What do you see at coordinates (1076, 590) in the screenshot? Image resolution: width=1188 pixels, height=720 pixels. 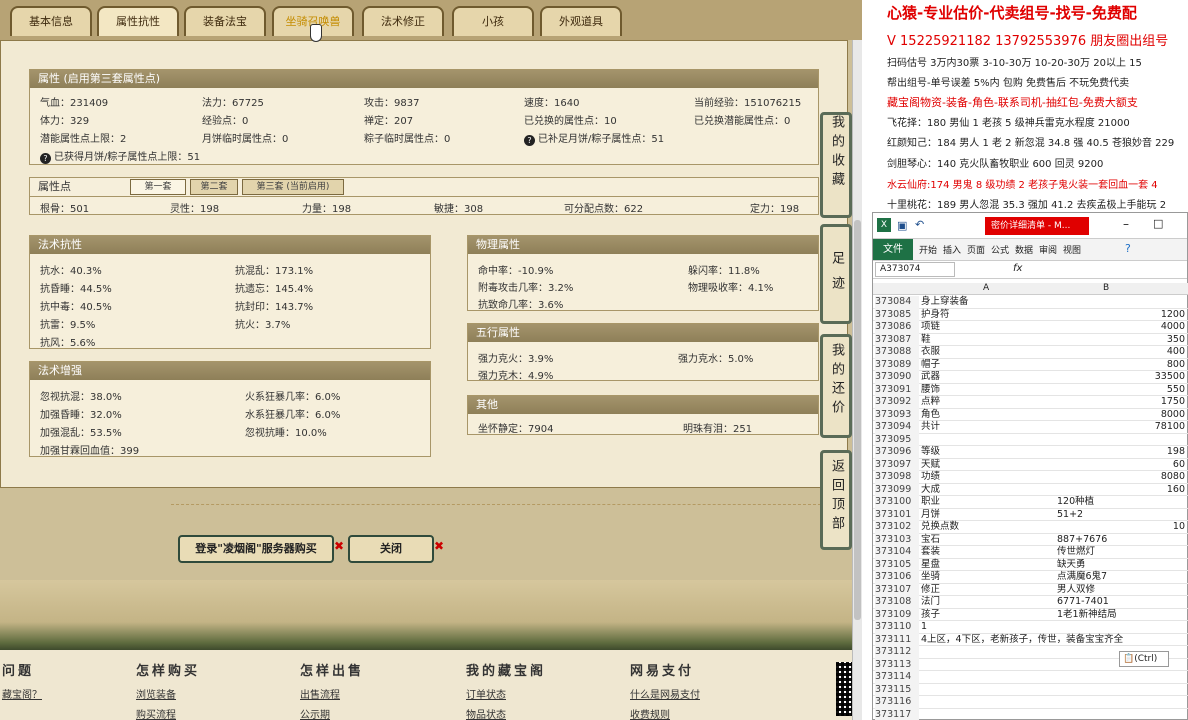 I see `cell-b: 男人双修` at bounding box center [1076, 590].